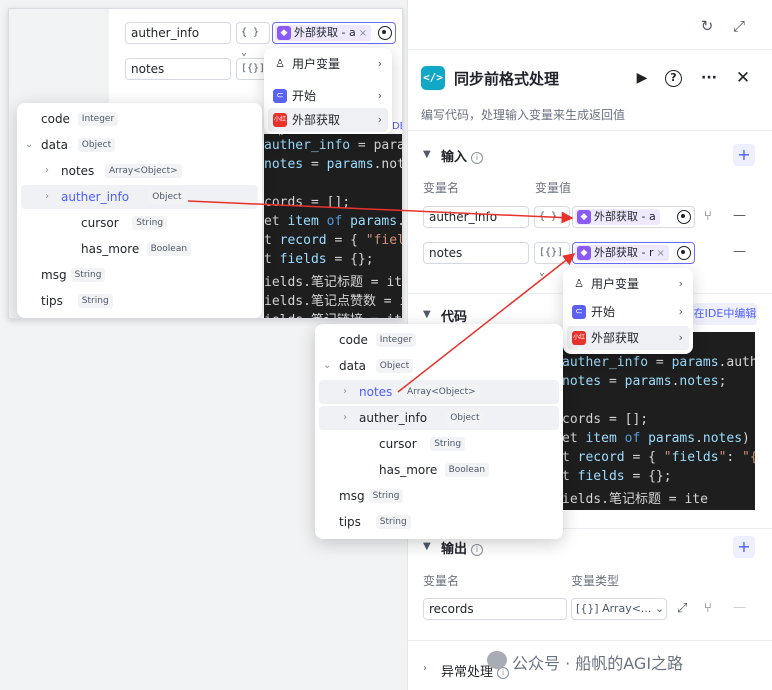  What do you see at coordinates (642, 78) in the screenshot?
I see `run-icon: ▶` at bounding box center [642, 78].